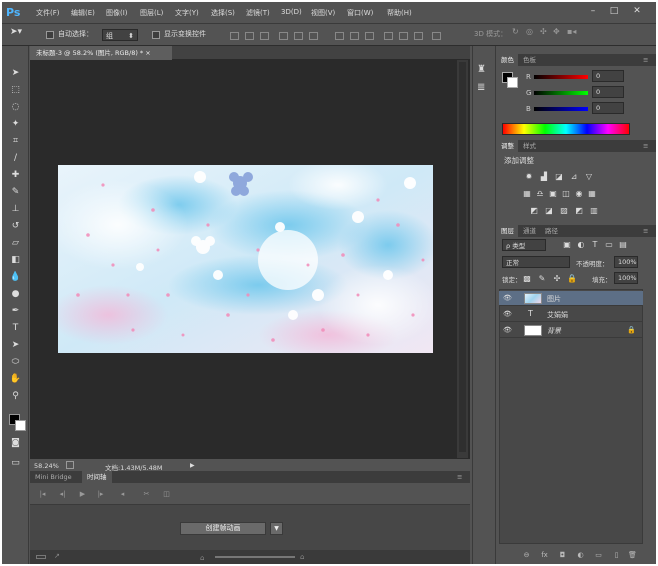 This screenshot has height=566, width=658. I want to click on timeline-zoom-slider, so click(255, 557).